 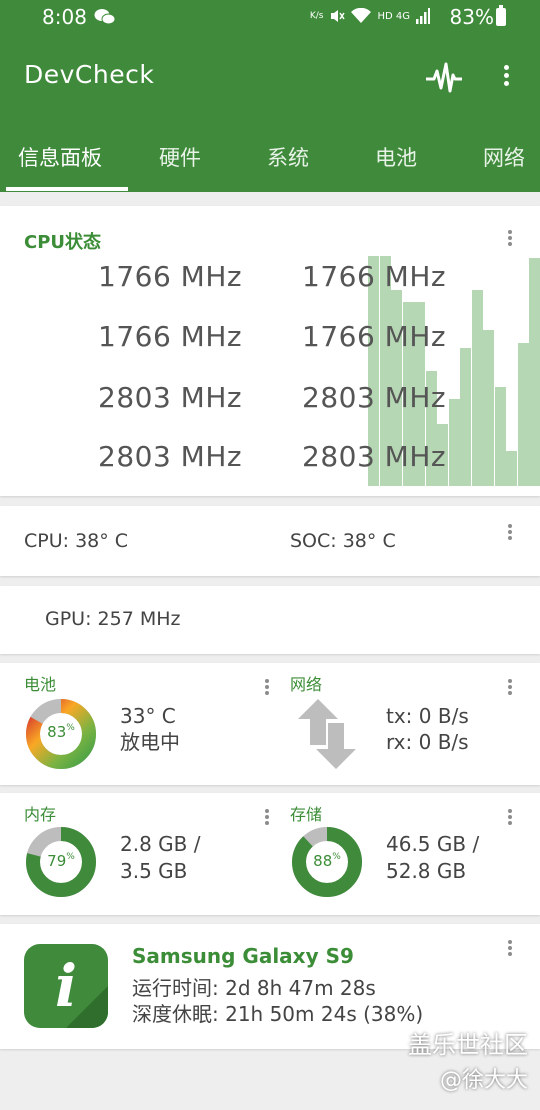 I want to click on hd-4g-icon: HD 4G, so click(x=393, y=16).